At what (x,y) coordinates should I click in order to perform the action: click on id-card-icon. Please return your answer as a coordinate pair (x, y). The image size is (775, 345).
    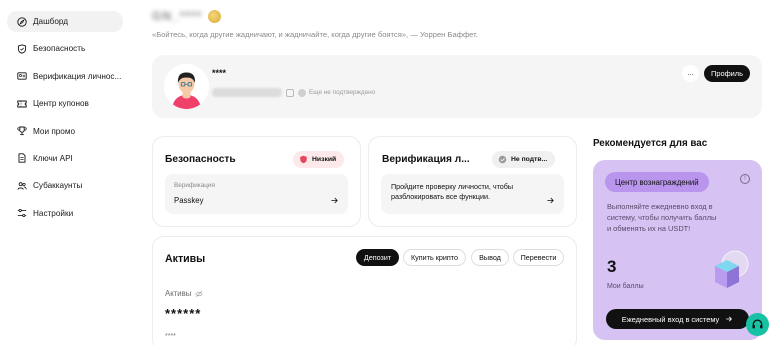
    Looking at the image, I should click on (22, 76).